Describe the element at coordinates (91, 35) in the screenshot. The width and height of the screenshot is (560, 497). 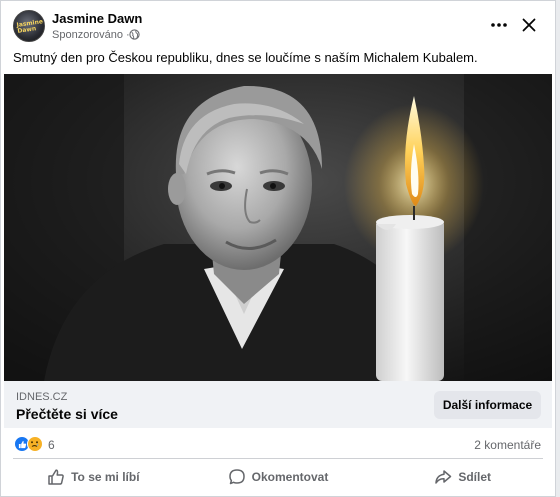
I see `sponsored-label: Sponzorováno ·` at that location.